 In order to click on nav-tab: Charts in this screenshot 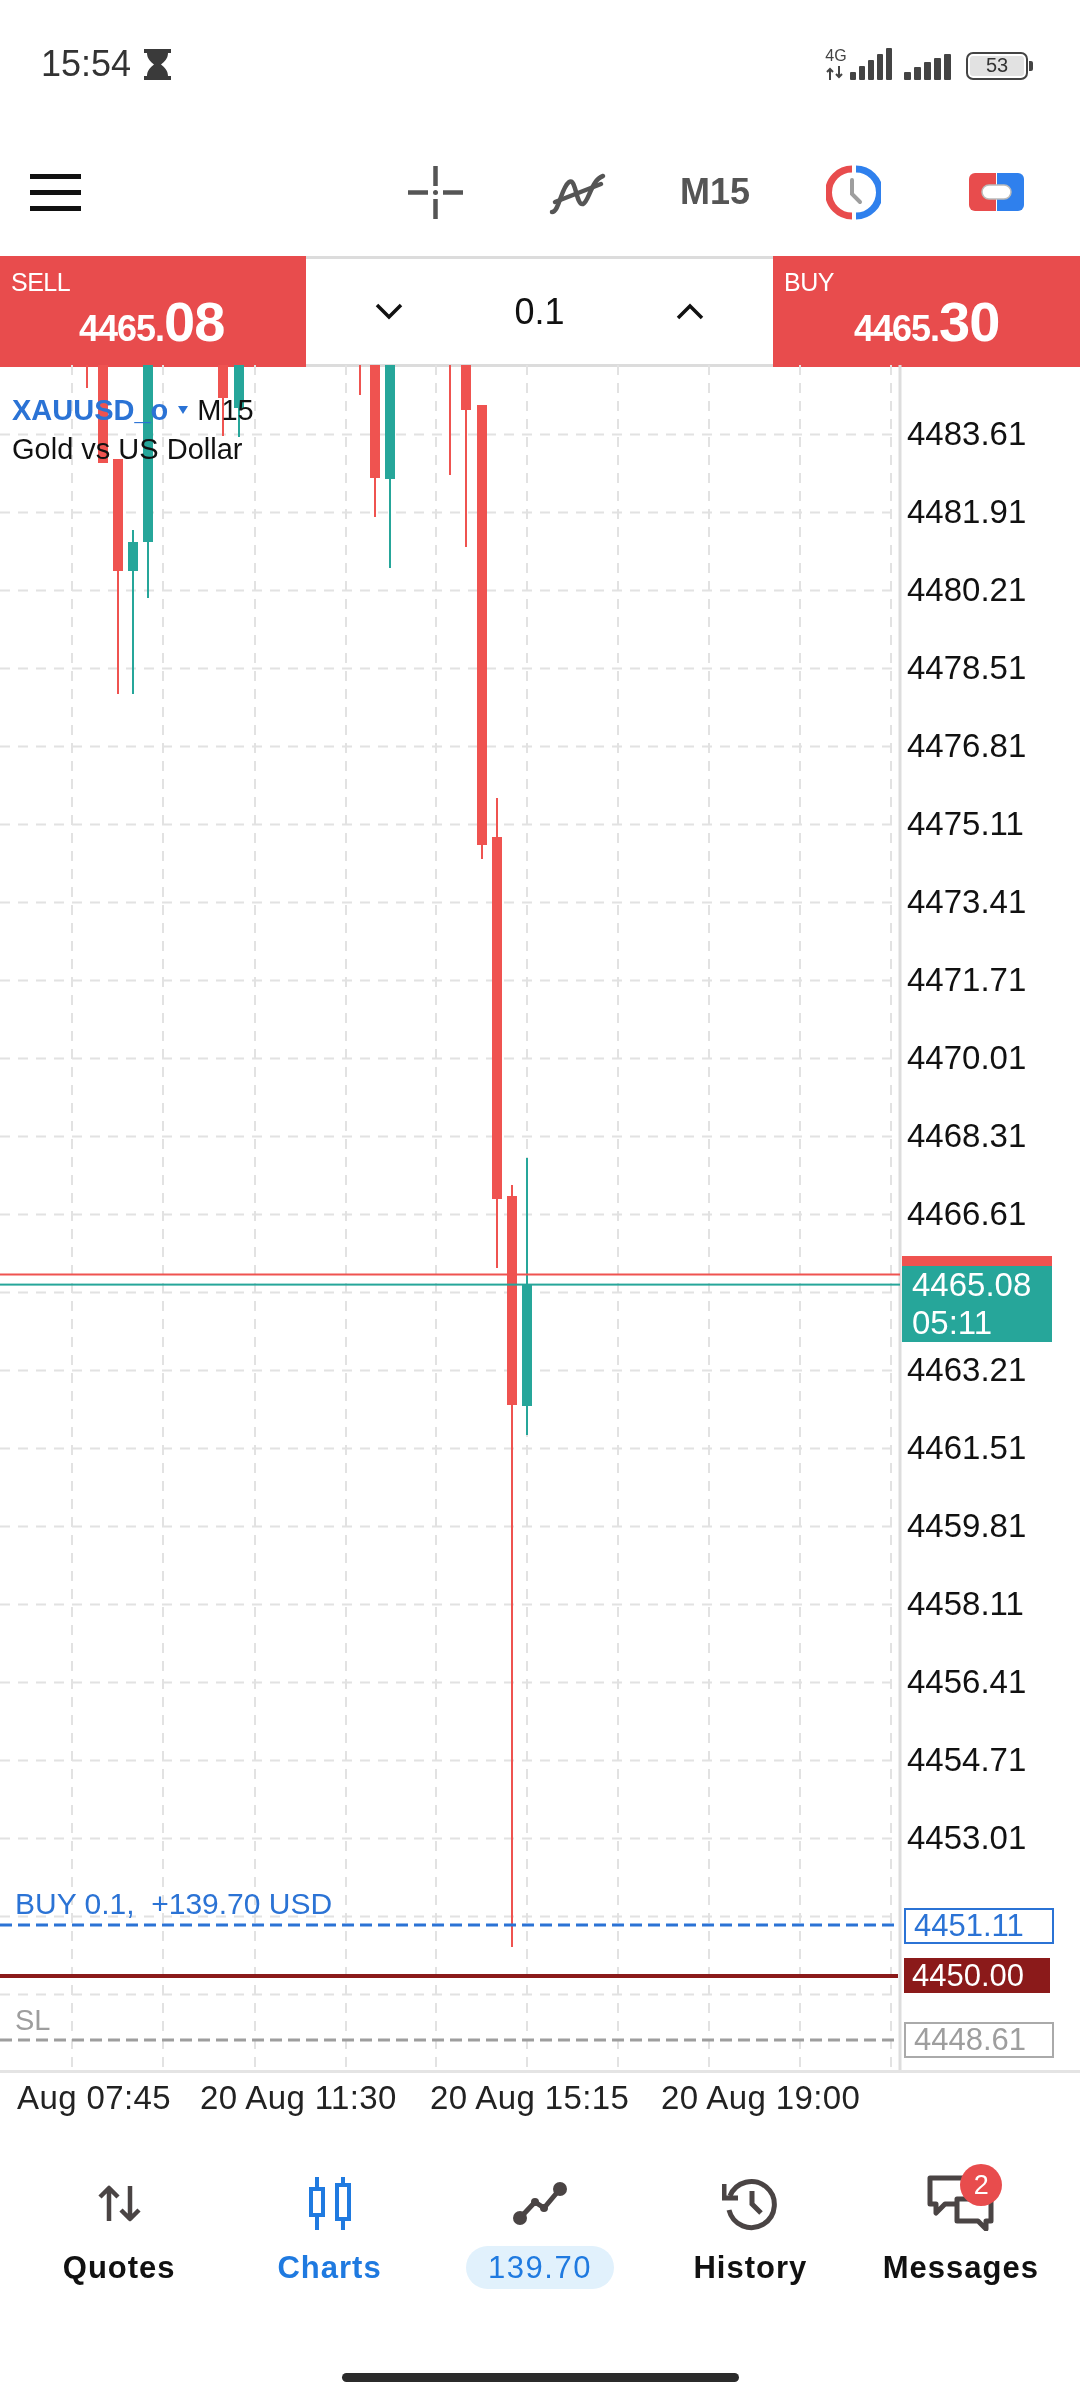, I will do `click(329, 2222)`.